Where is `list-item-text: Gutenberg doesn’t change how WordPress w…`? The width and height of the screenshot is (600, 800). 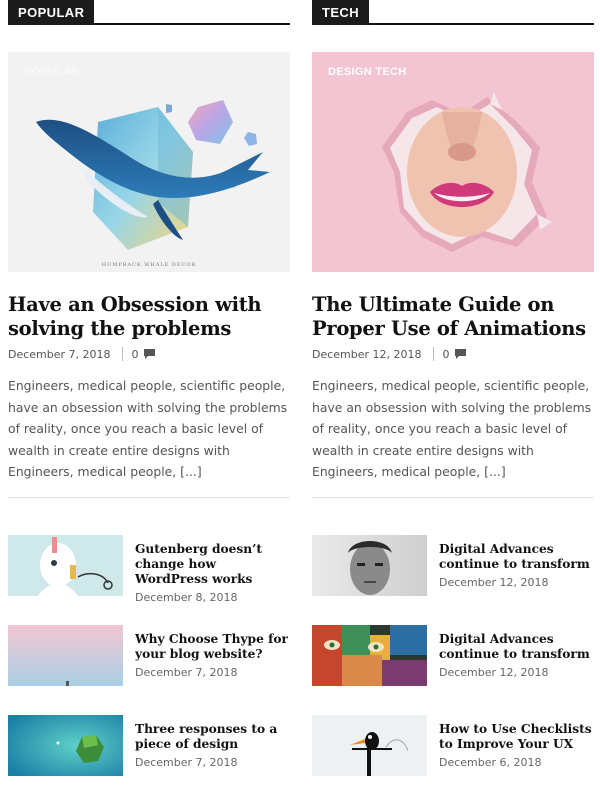
list-item-text: Gutenberg doesn’t change how WordPress w… is located at coordinates (212, 572).